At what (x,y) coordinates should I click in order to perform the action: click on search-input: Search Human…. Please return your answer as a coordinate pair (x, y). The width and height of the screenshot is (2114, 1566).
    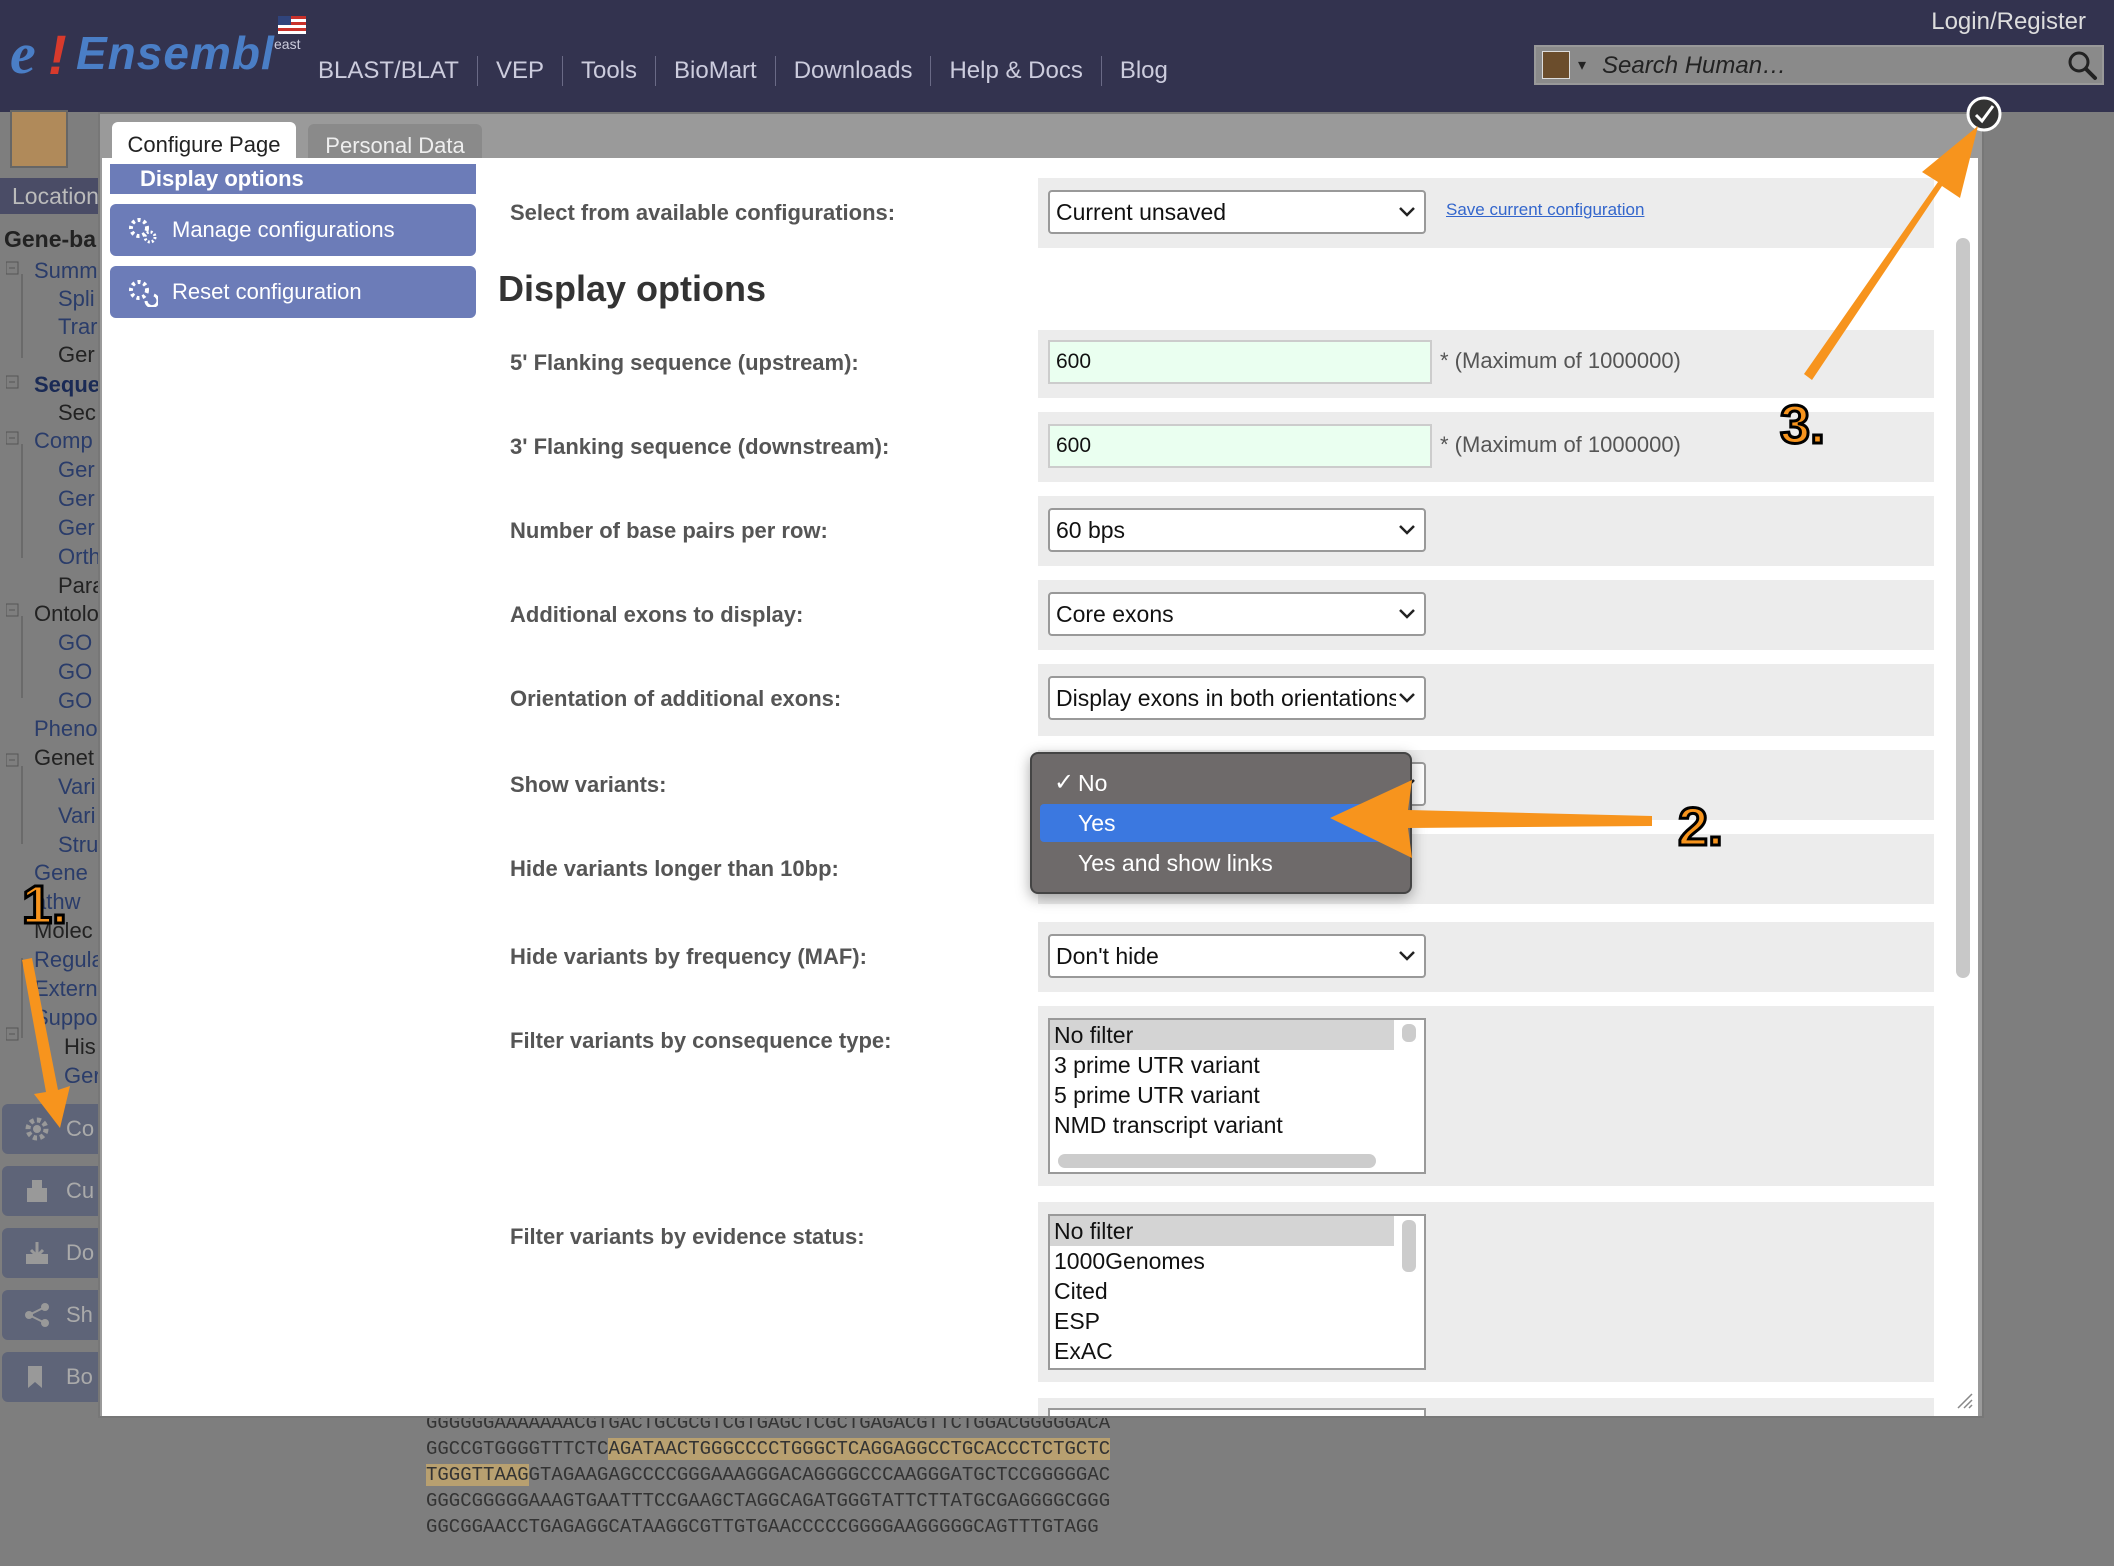
    Looking at the image, I should click on (1694, 66).